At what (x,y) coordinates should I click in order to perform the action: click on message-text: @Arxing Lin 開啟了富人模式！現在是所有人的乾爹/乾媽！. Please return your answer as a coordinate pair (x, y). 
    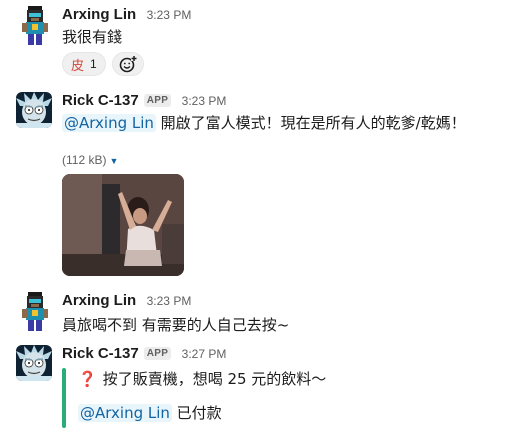
    Looking at the image, I should click on (282, 123).